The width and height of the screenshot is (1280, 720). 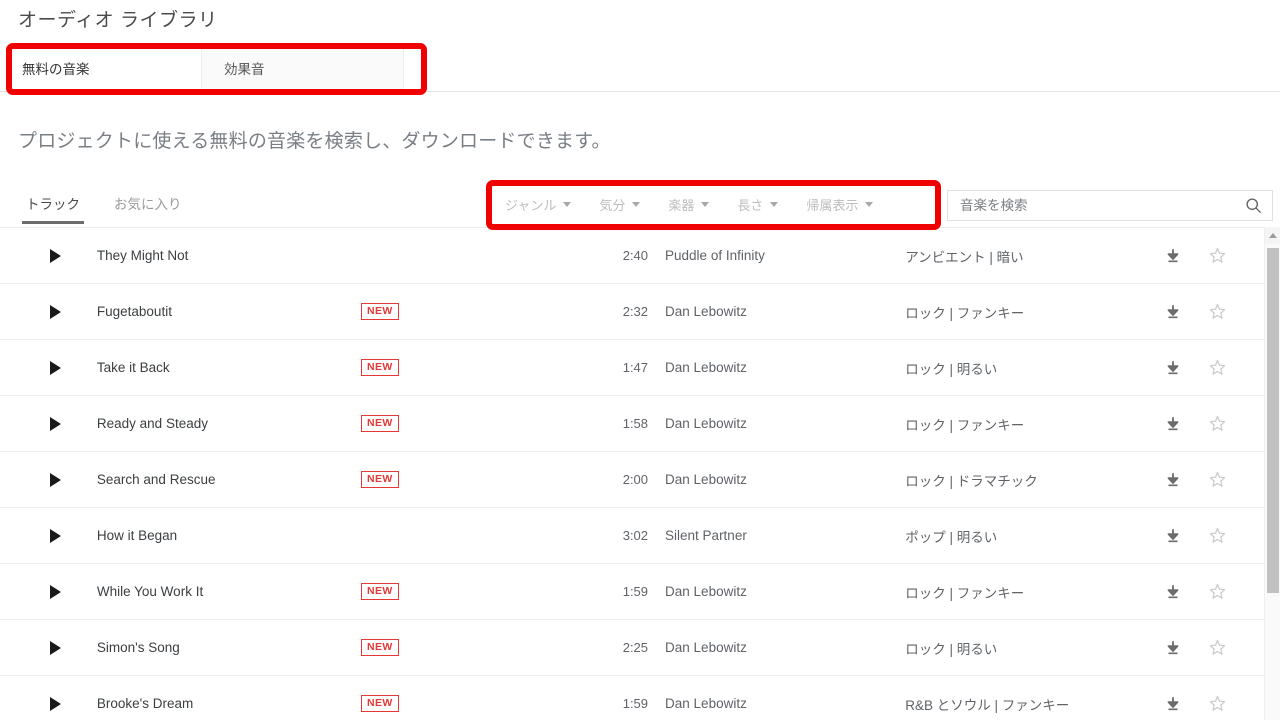 What do you see at coordinates (531, 205) in the screenshot?
I see `filter-label: ジャンル` at bounding box center [531, 205].